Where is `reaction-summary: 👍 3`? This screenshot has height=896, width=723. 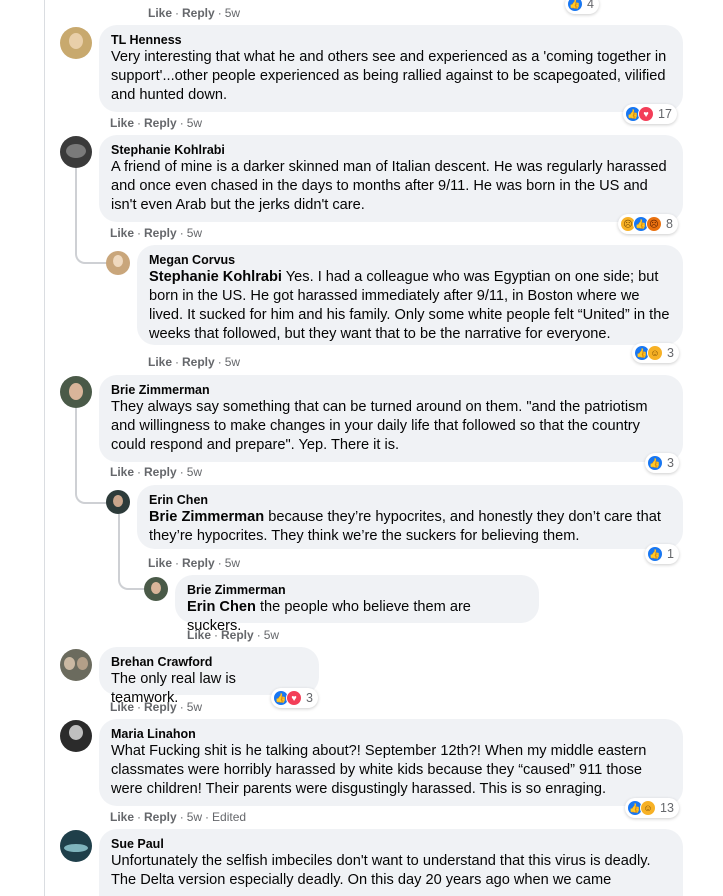
reaction-summary: 👍 3 is located at coordinates (662, 463).